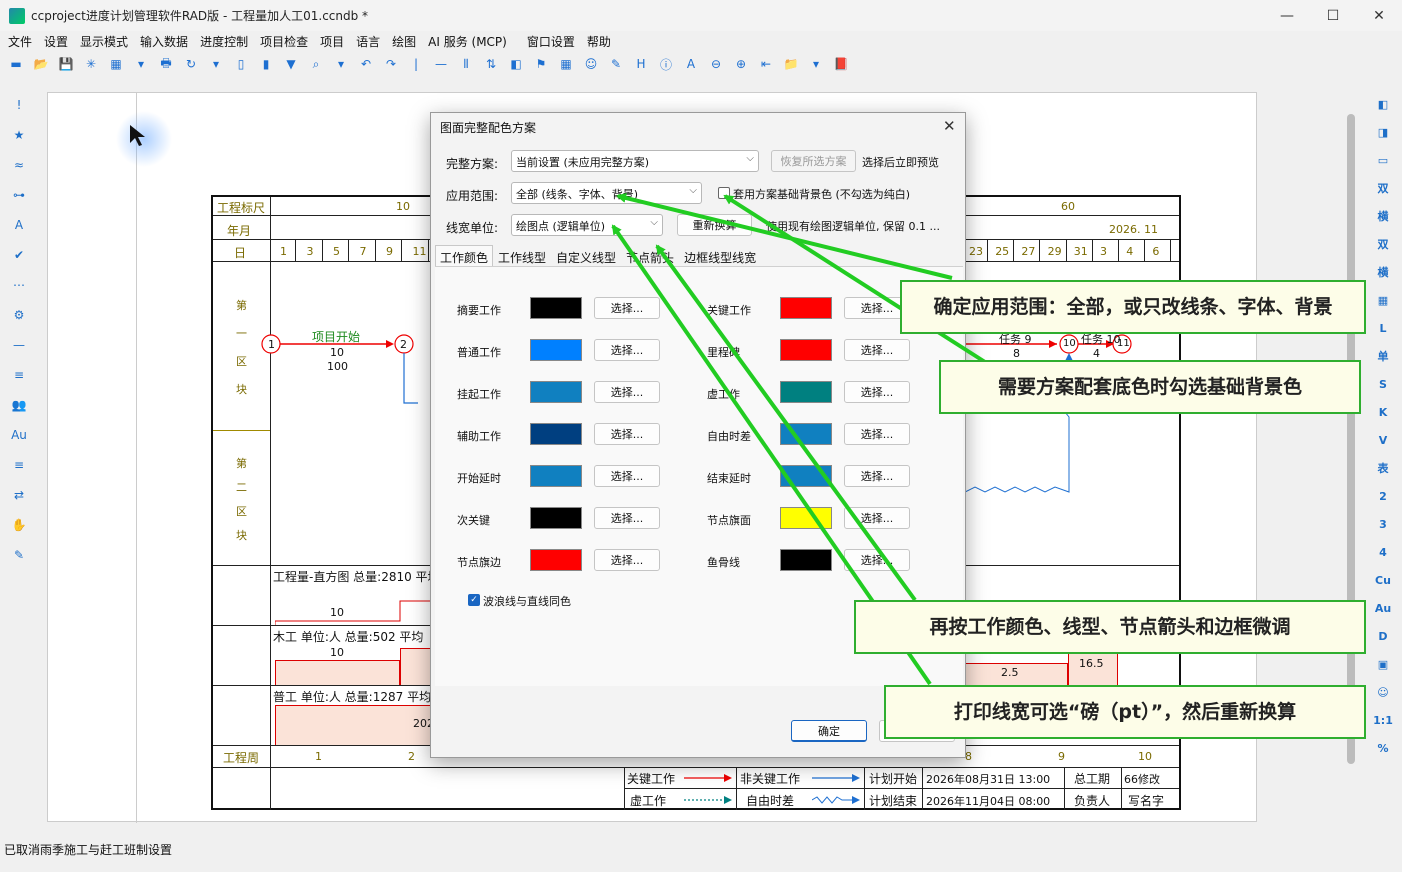  I want to click on menu-ai-service: AI 服务 (MCP), so click(467, 41).